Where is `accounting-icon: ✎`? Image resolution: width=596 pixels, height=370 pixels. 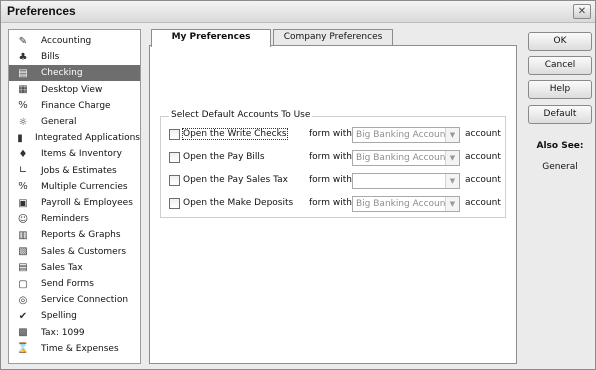 accounting-icon: ✎ is located at coordinates (23, 41).